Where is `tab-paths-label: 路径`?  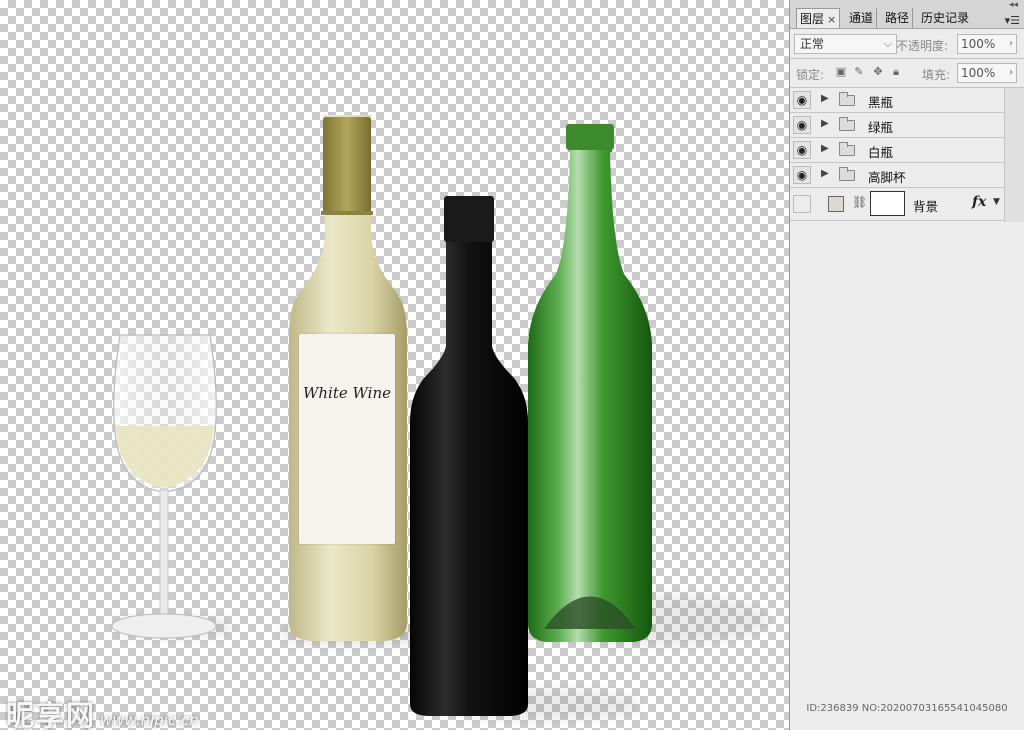 tab-paths-label: 路径 is located at coordinates (897, 18).